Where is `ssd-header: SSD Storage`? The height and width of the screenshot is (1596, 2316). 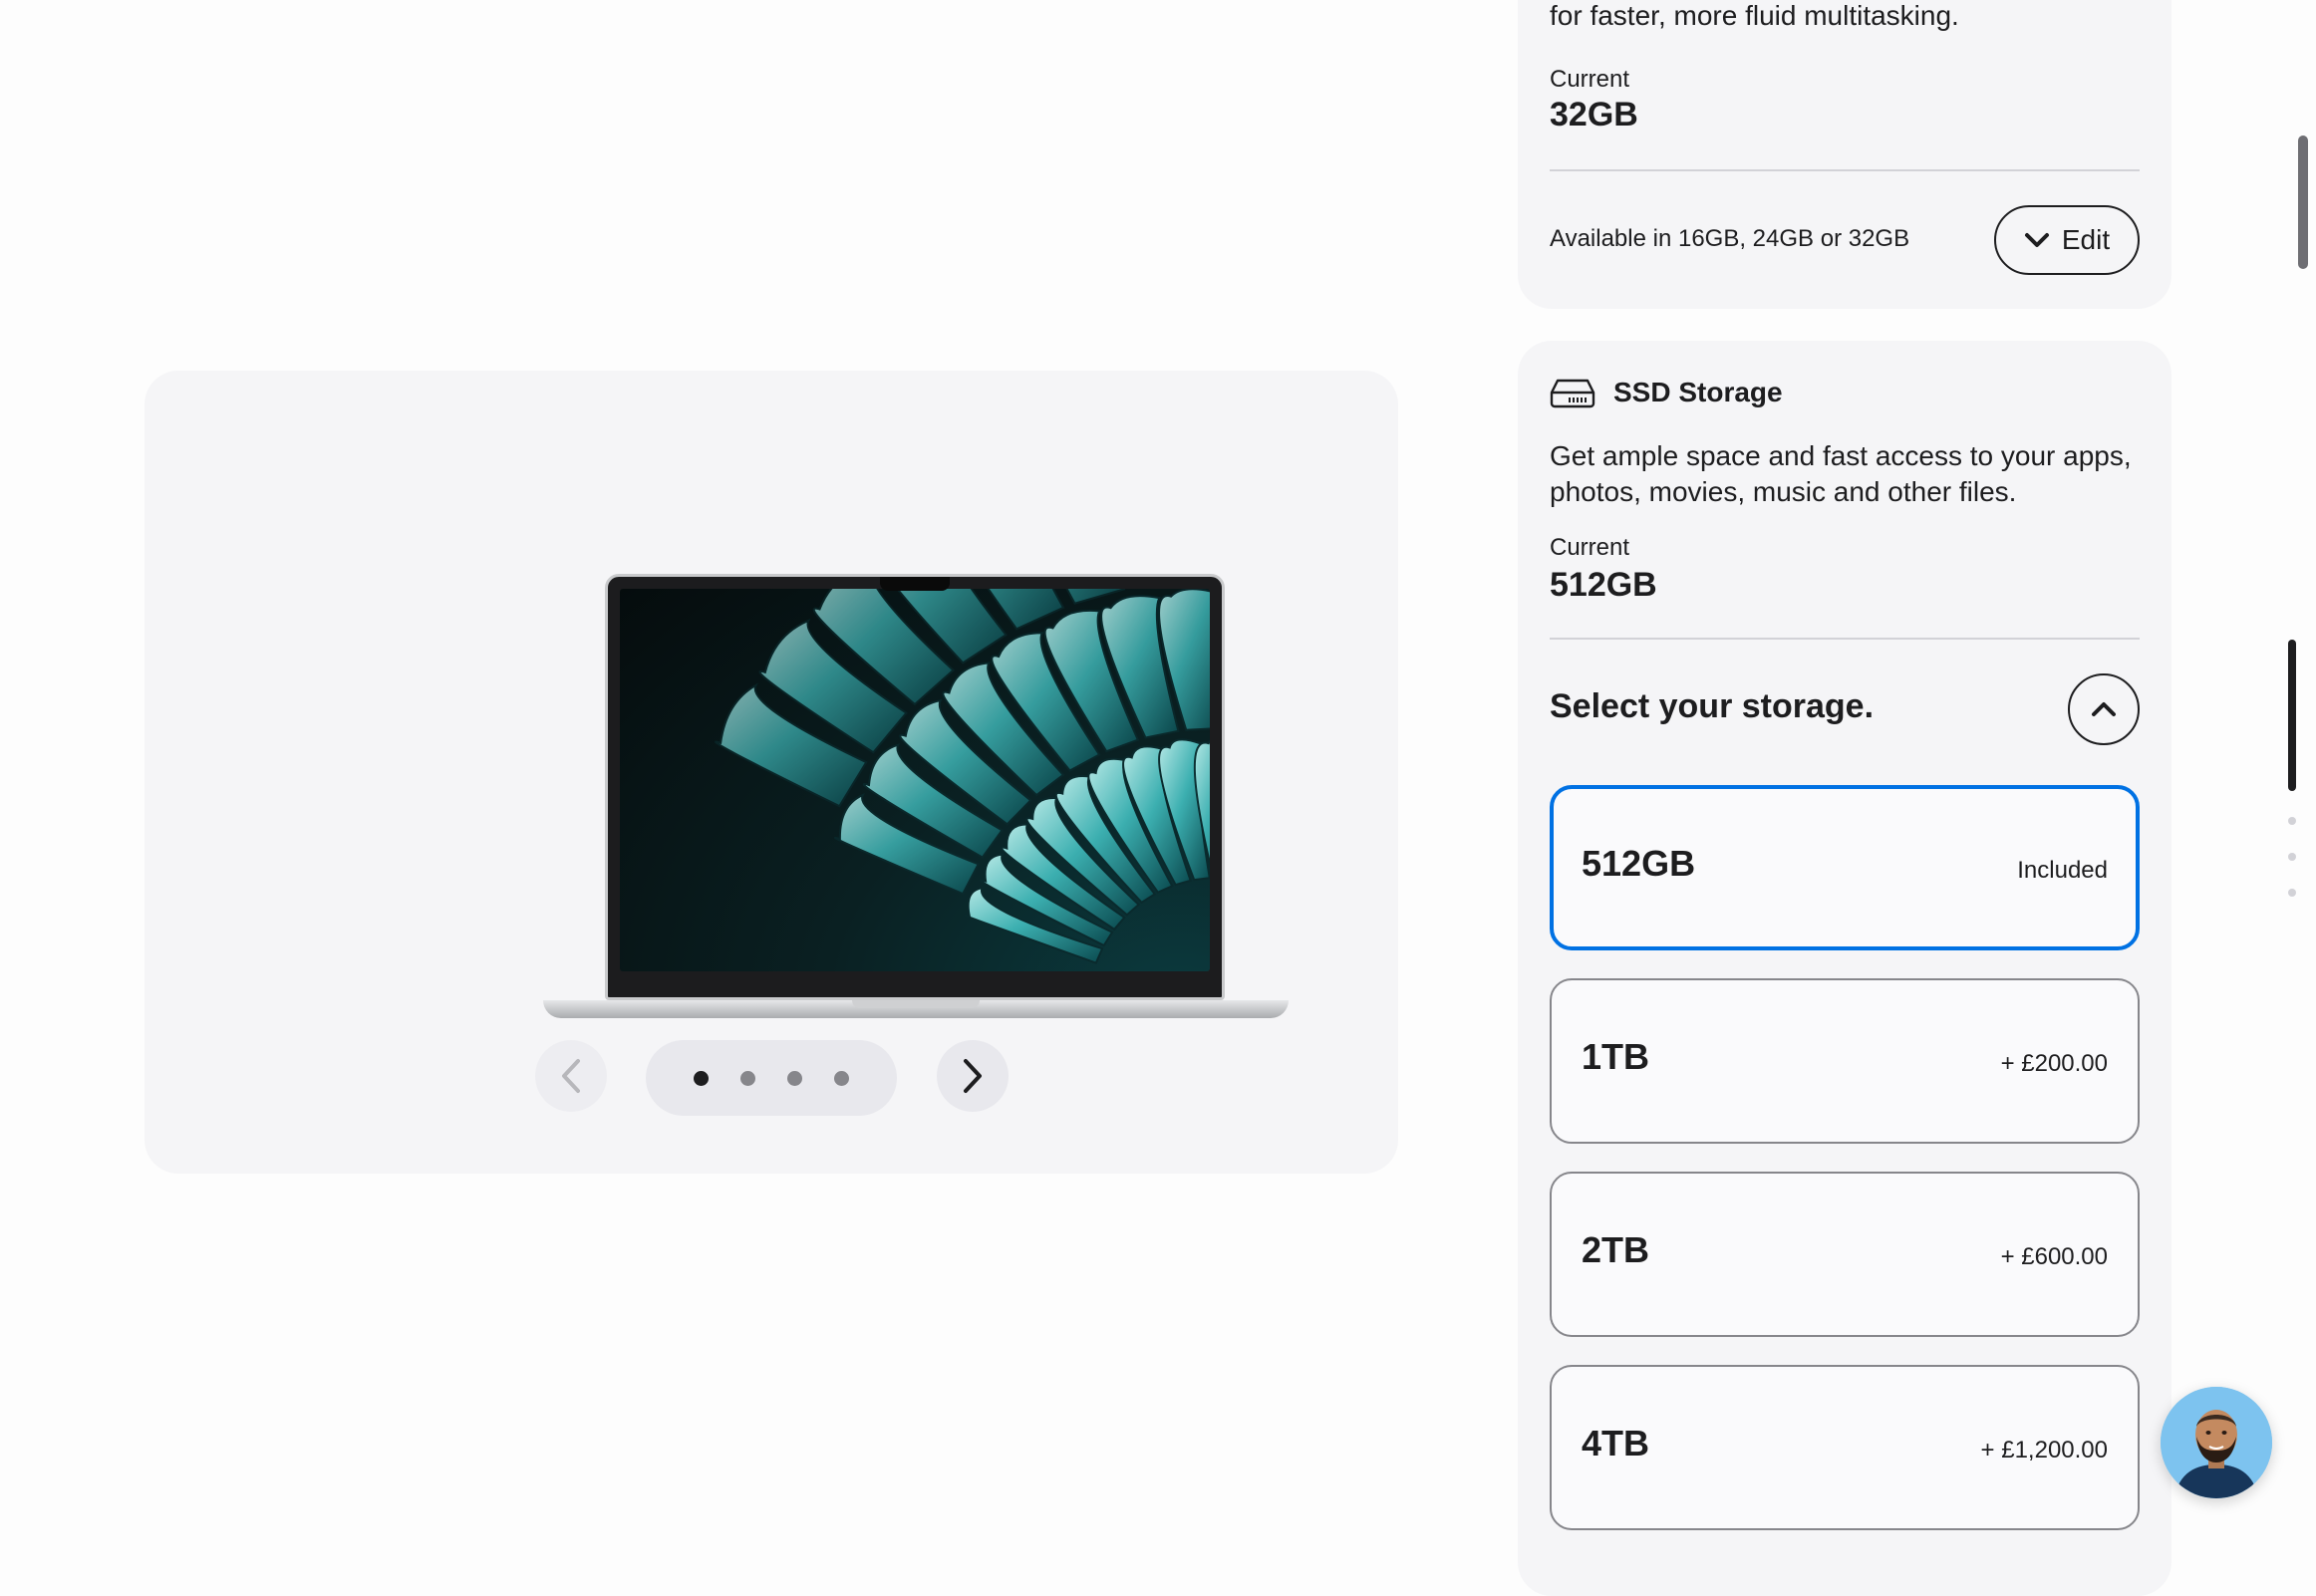 ssd-header: SSD Storage is located at coordinates (1666, 392).